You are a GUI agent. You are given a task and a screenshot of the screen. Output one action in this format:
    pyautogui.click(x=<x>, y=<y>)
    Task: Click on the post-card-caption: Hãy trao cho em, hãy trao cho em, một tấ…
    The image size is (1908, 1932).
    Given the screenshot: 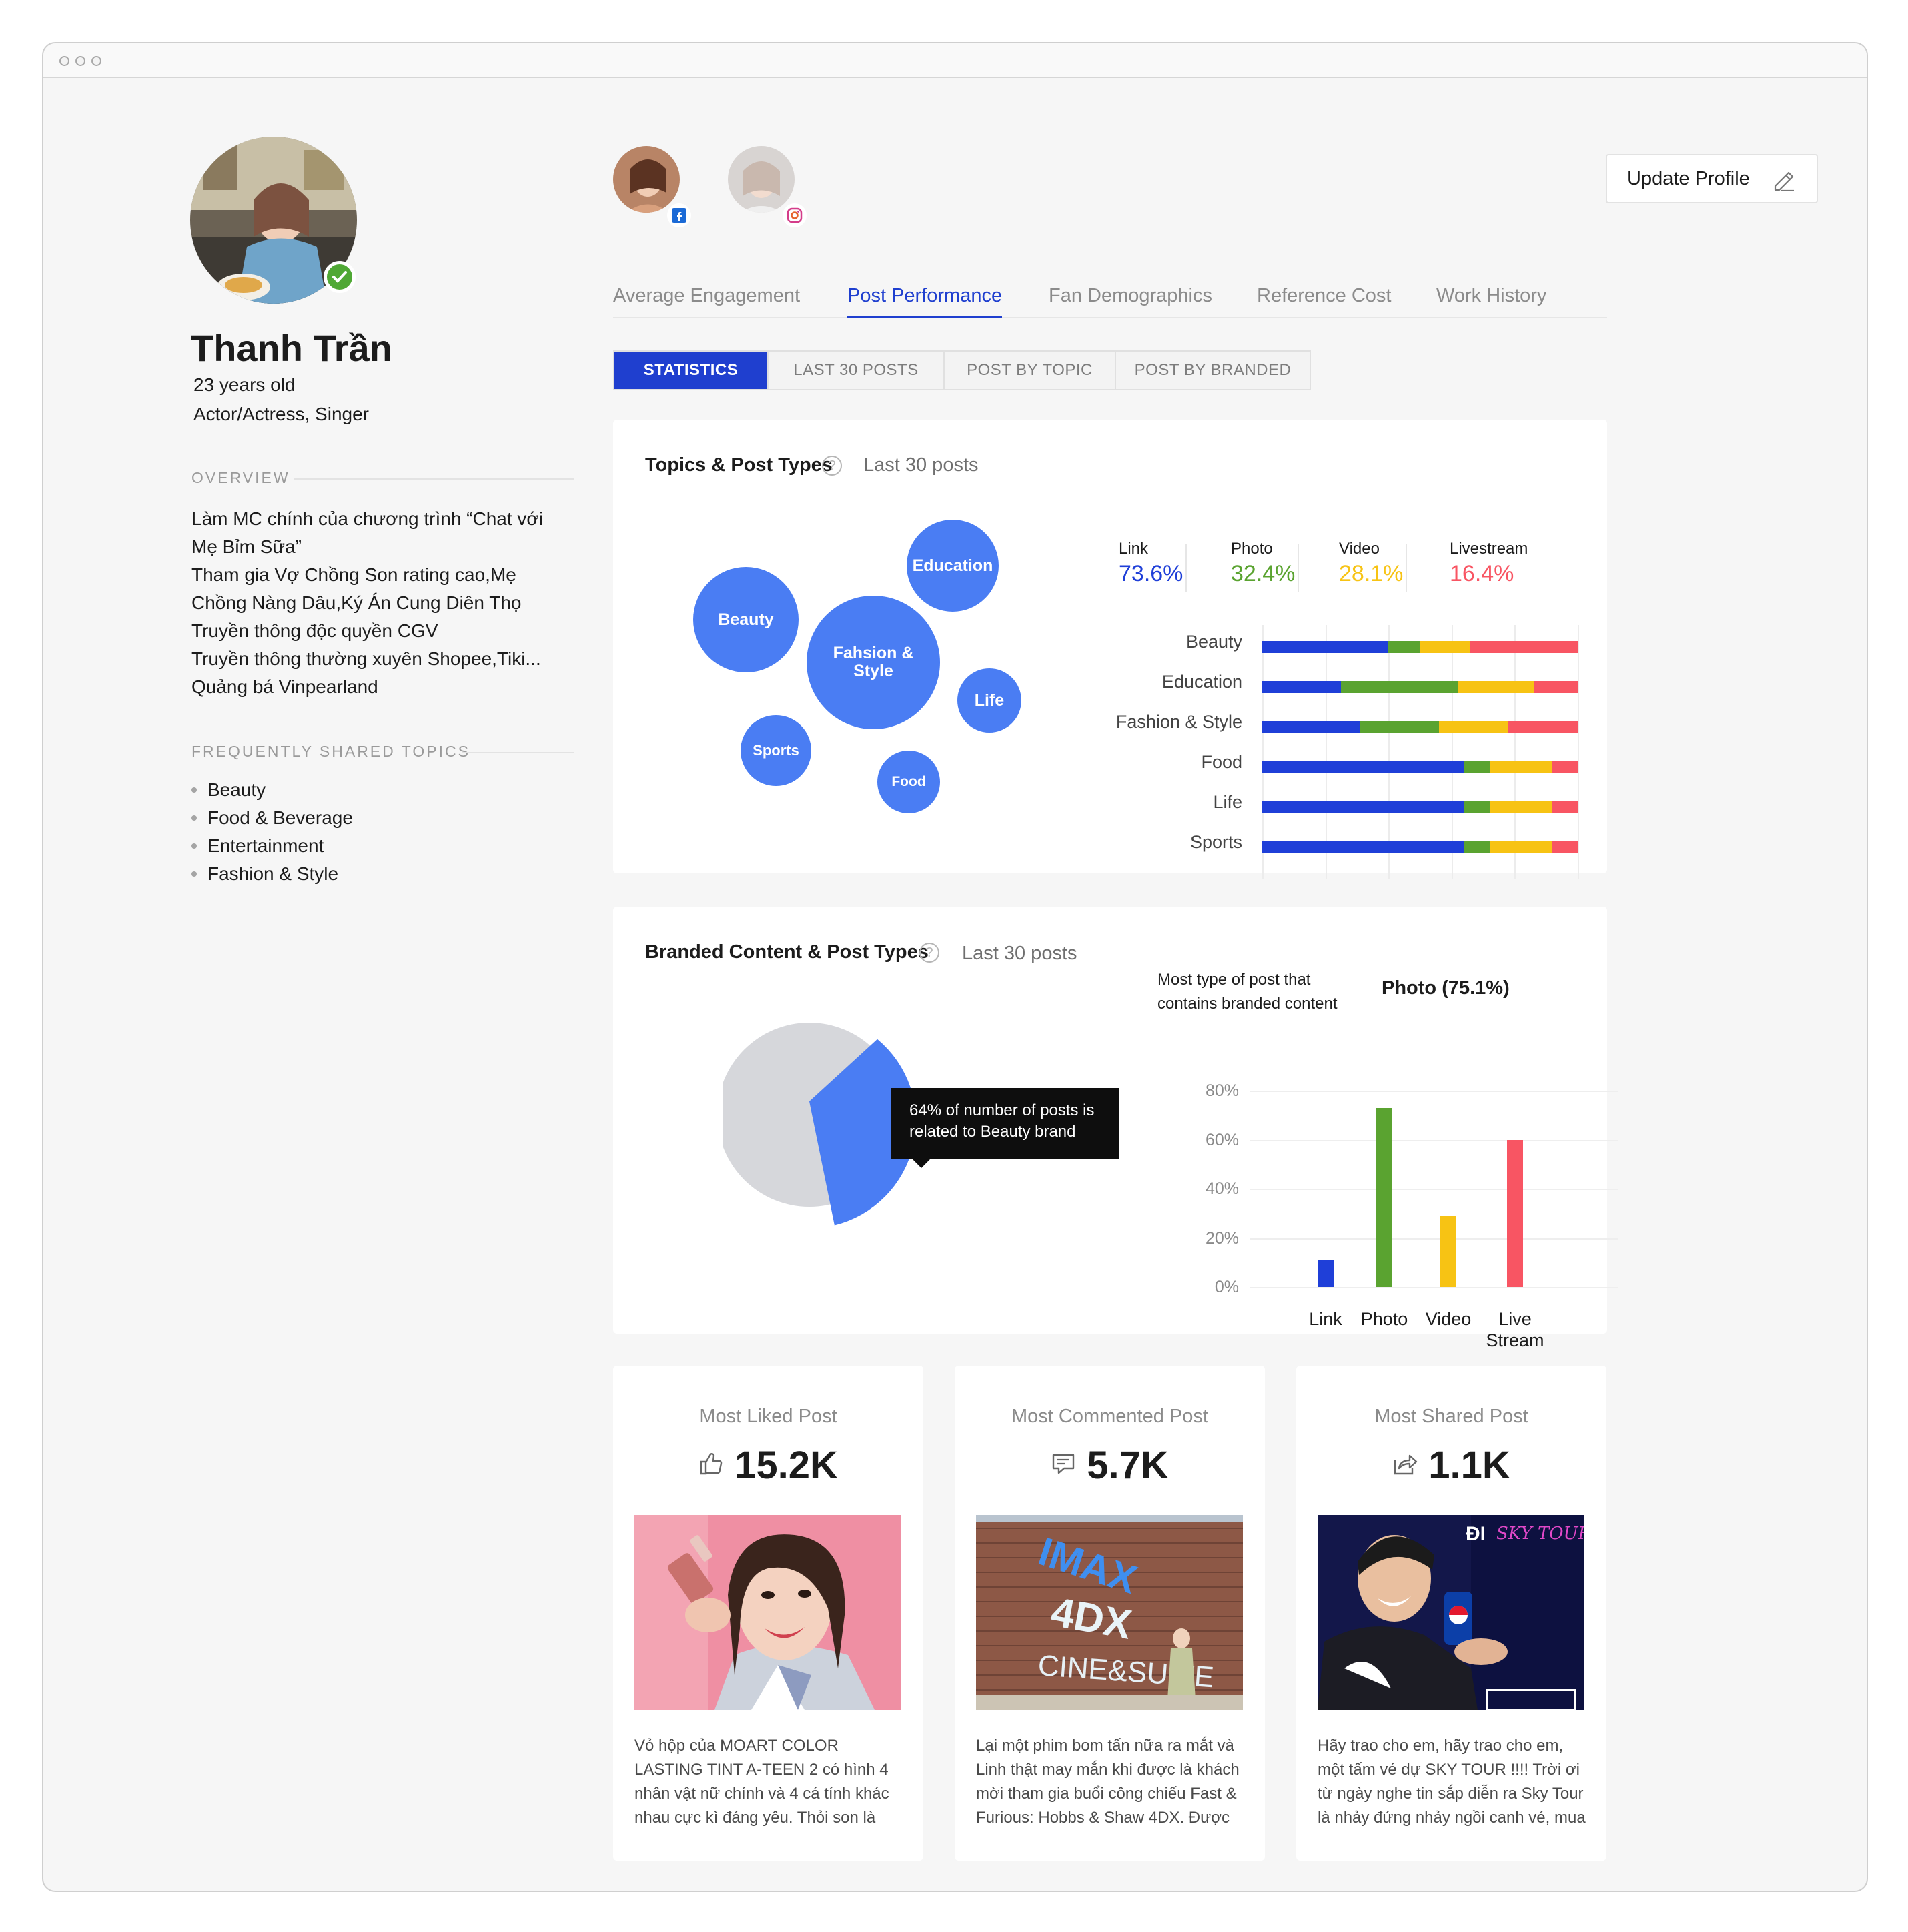 What is the action you would take?
    pyautogui.click(x=1452, y=1782)
    